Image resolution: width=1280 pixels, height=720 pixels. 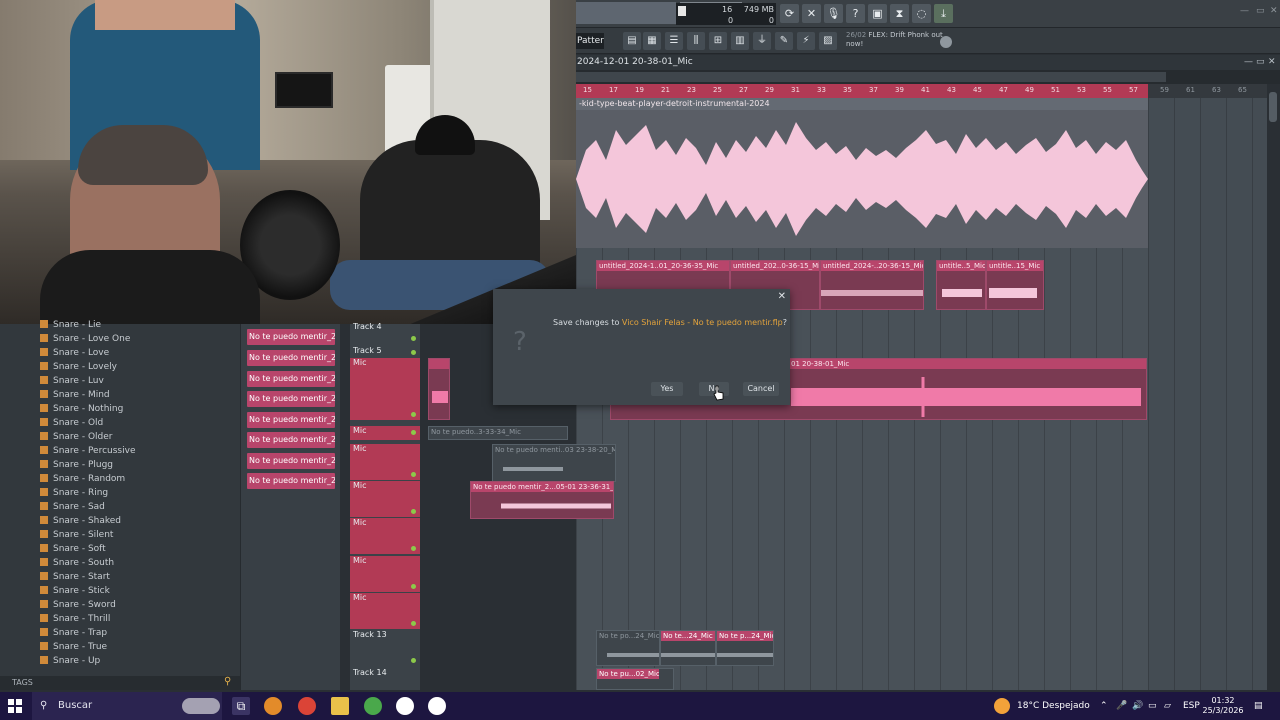 What do you see at coordinates (554, 463) in the screenshot?
I see `audio-clip-muted: No te puedo menti..03 23-38-20_Mic` at bounding box center [554, 463].